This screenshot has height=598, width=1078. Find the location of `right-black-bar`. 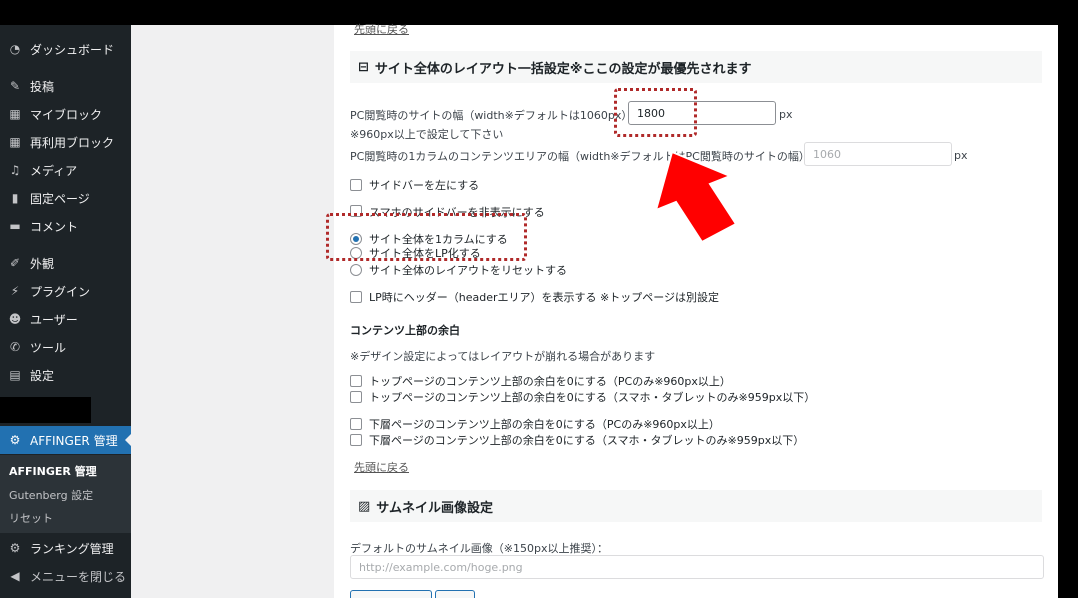

right-black-bar is located at coordinates (1068, 311).